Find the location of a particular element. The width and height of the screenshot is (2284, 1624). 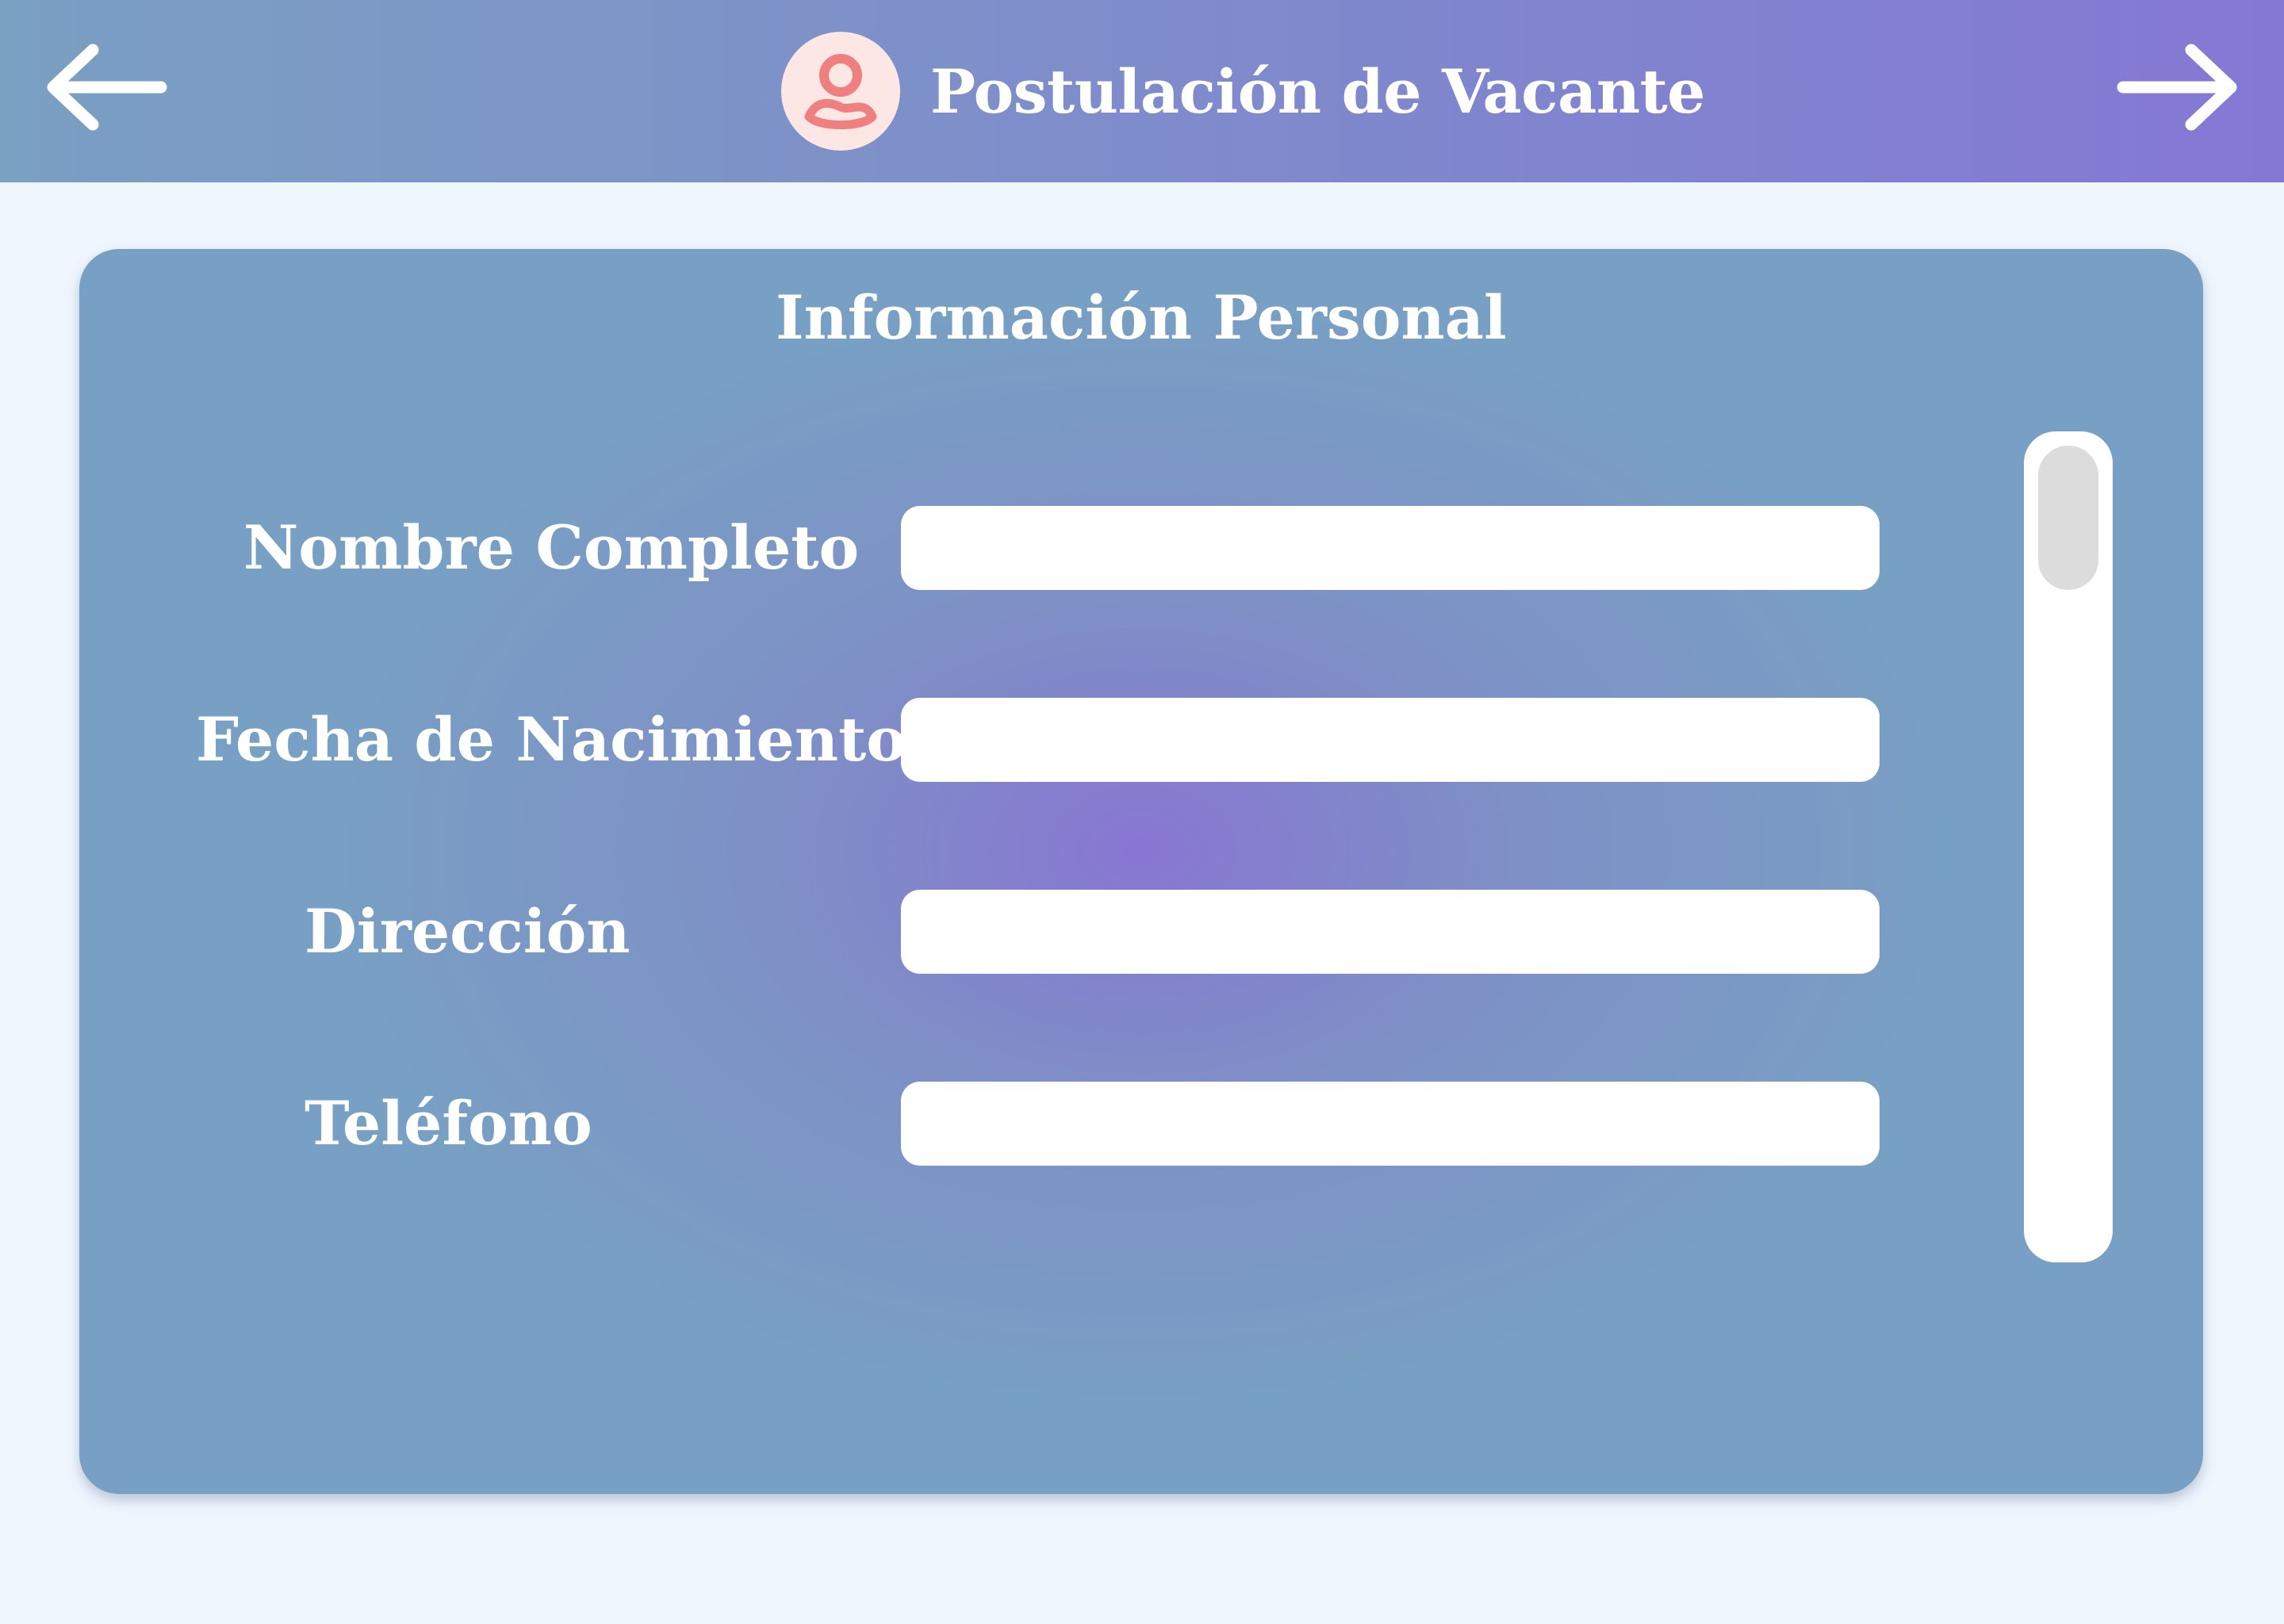

phone-label: Teléfono is located at coordinates (448, 1123).